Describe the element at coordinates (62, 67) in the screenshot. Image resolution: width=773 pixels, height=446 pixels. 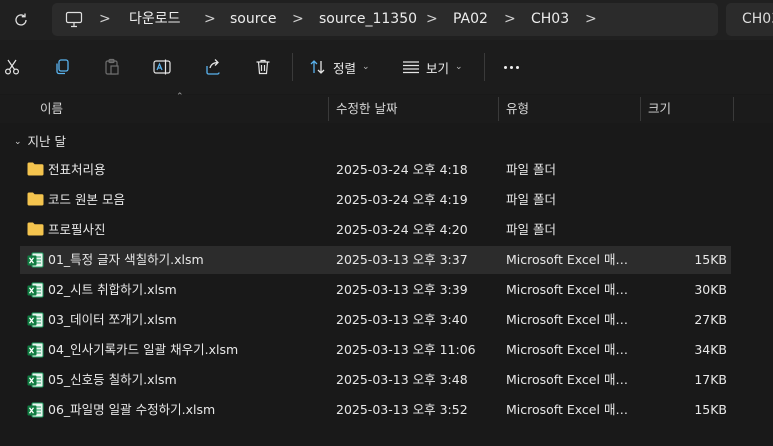
I see `copy-icon` at that location.